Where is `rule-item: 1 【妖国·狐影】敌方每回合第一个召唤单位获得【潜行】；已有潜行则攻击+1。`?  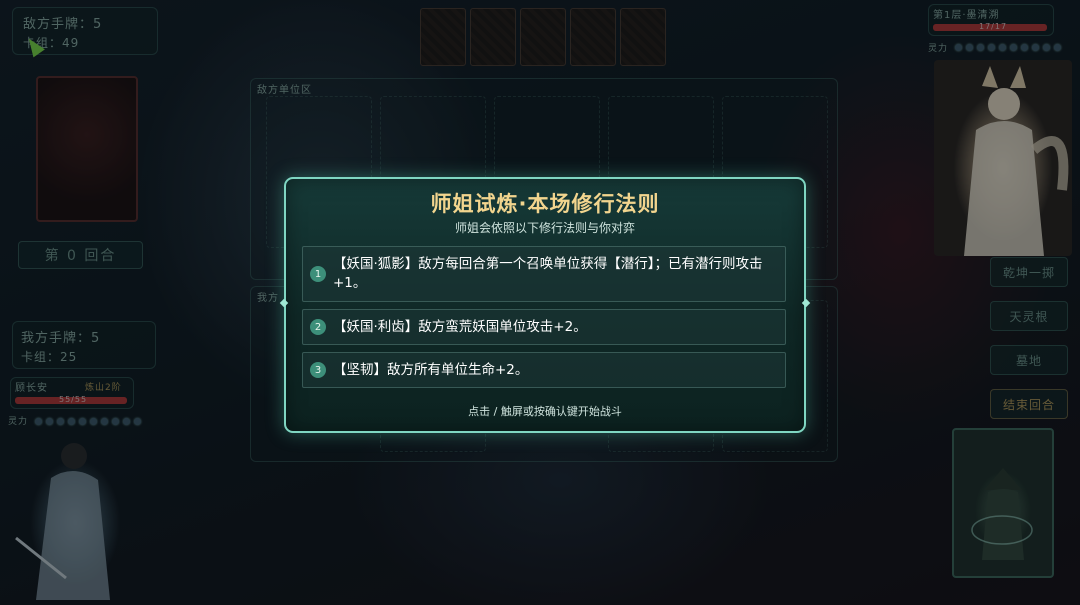 rule-item: 1 【妖国·狐影】敌方每回合第一个召唤单位获得【潜行】；已有潜行则攻击+1。 is located at coordinates (544, 274).